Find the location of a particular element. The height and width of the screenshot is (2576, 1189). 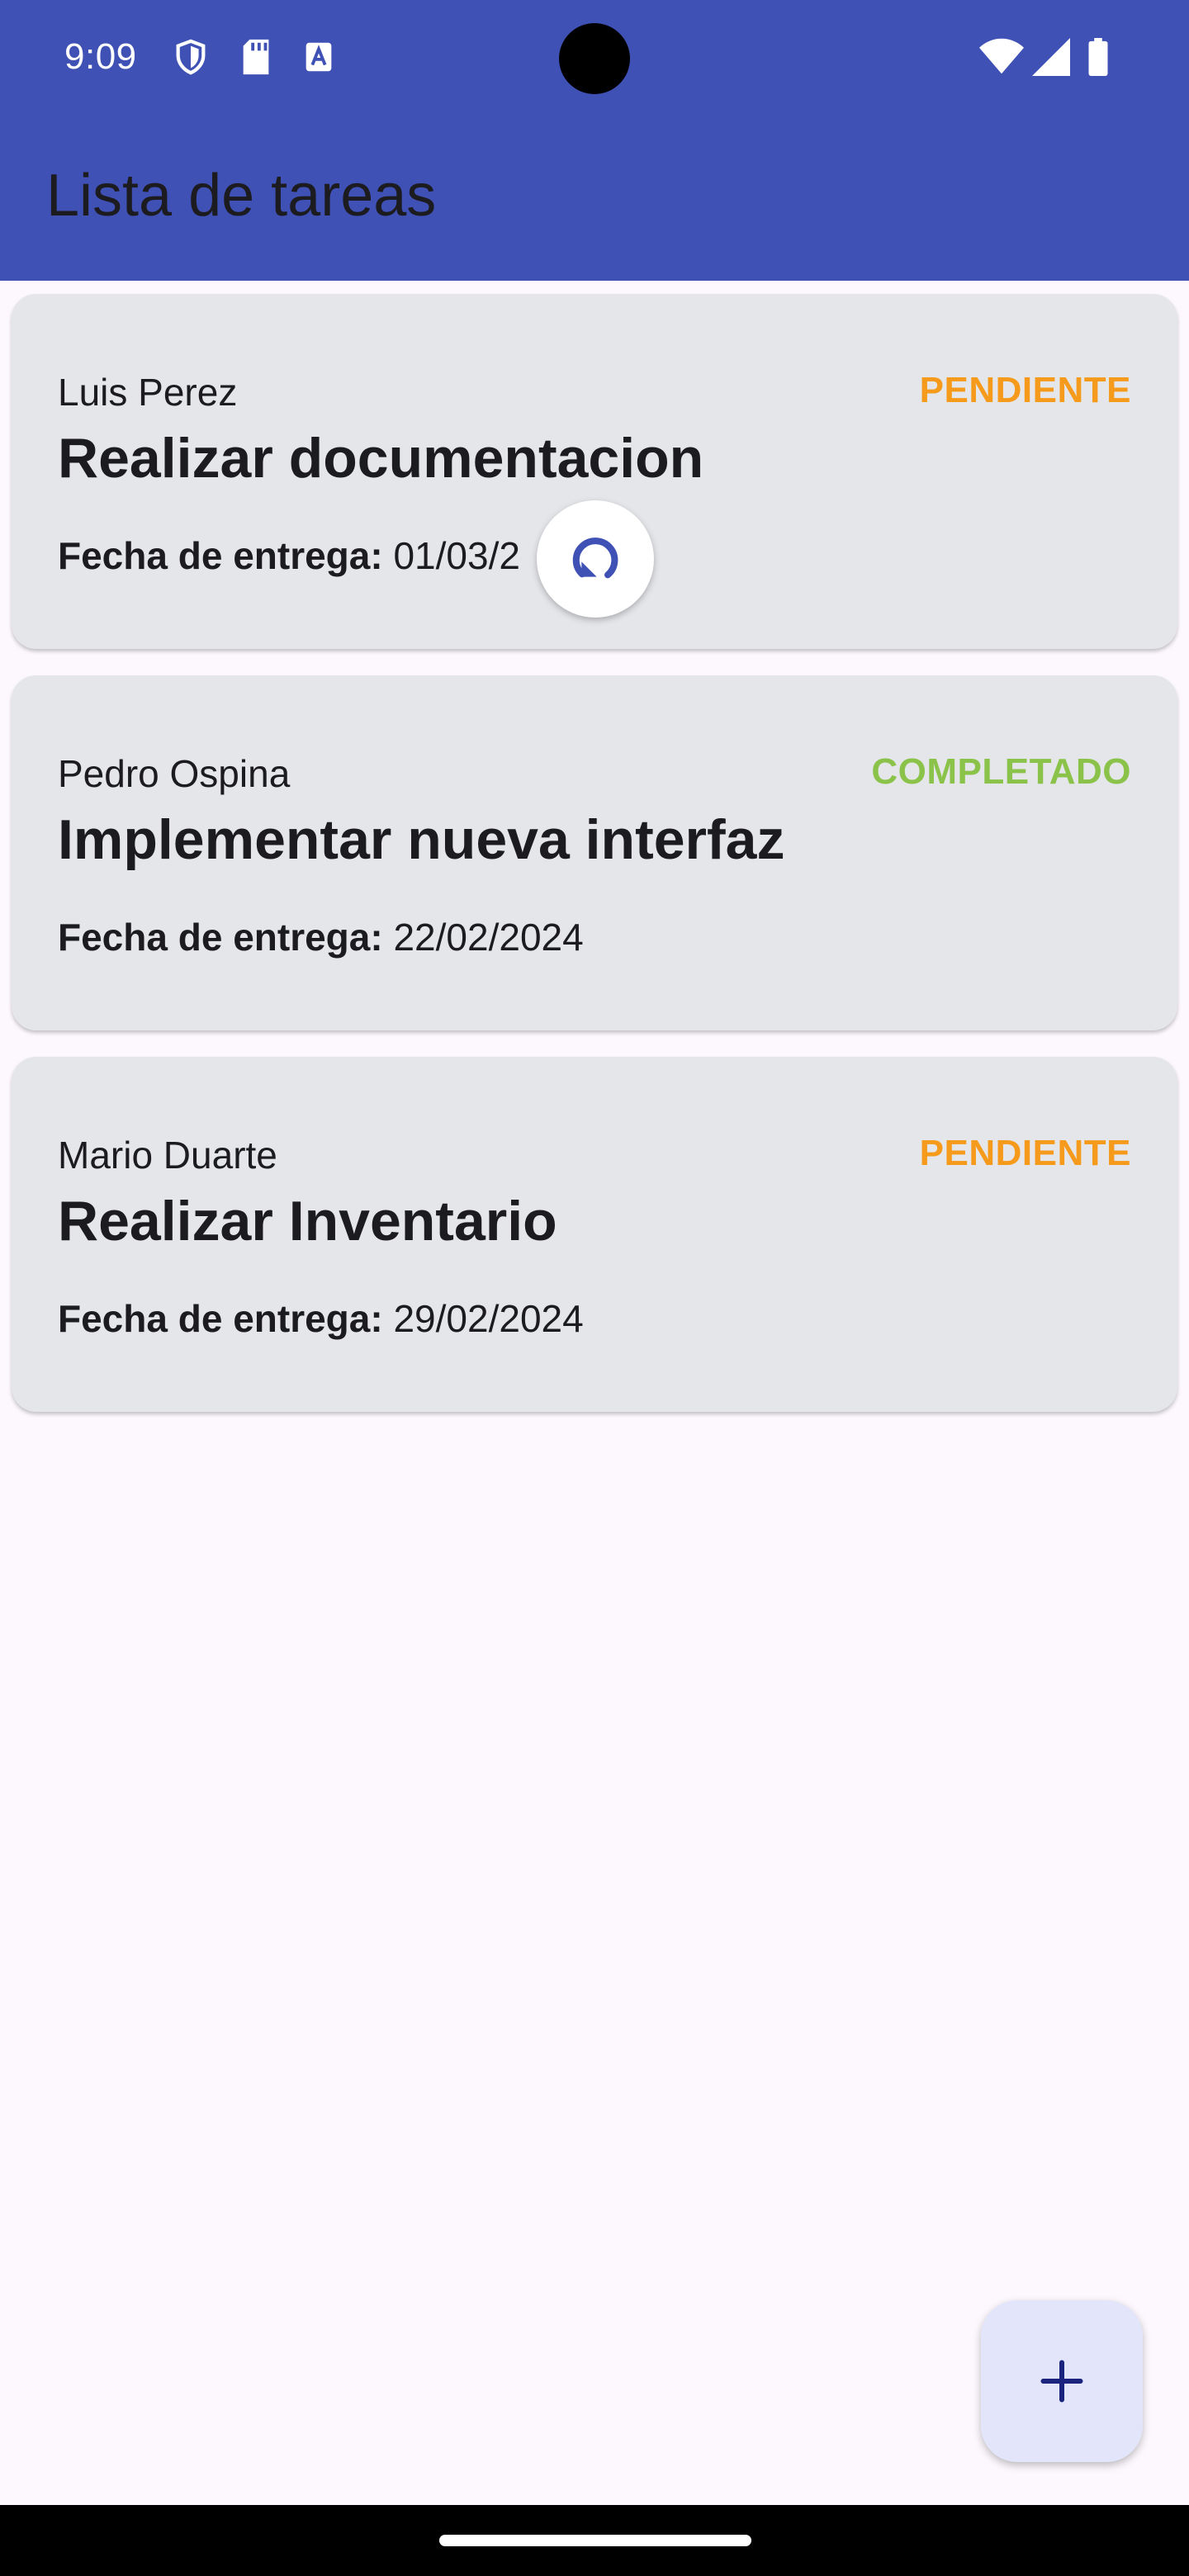

due-date-value: 01/03/2 is located at coordinates (456, 555).